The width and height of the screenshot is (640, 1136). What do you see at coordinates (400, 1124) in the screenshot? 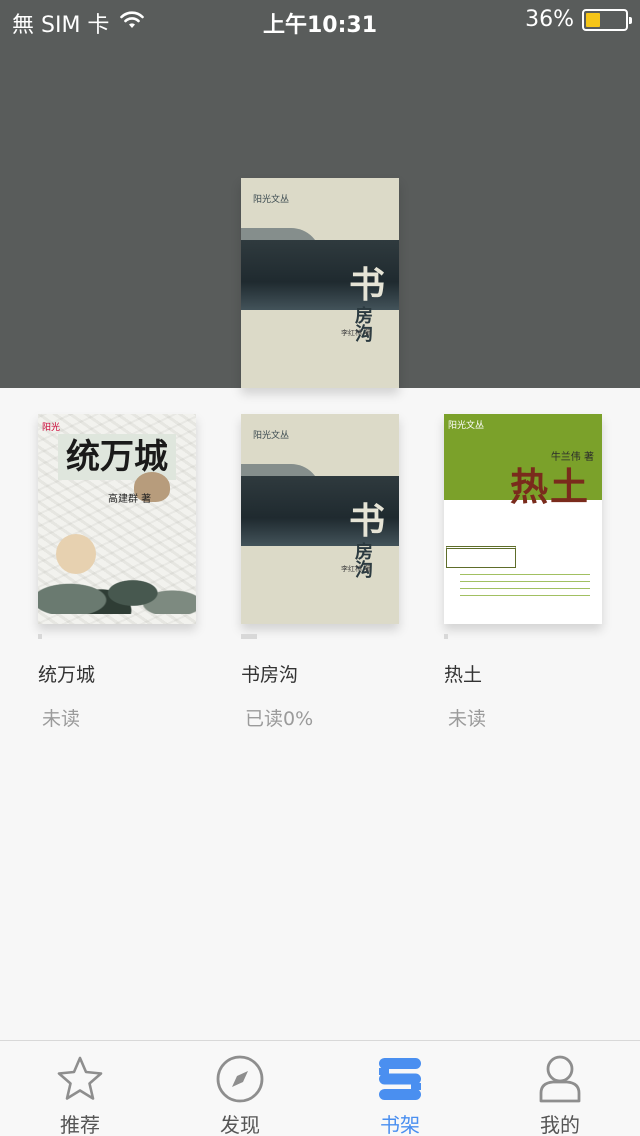
I see `tab-label: 书架` at bounding box center [400, 1124].